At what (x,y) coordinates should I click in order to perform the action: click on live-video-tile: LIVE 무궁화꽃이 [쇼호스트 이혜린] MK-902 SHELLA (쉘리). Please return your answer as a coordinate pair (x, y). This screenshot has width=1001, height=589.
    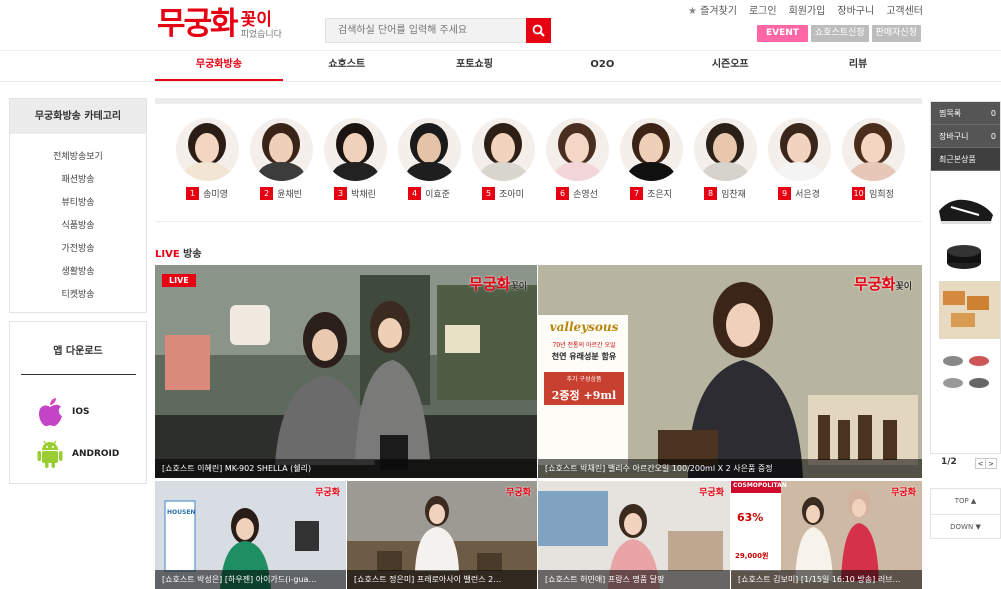
    Looking at the image, I should click on (346, 371).